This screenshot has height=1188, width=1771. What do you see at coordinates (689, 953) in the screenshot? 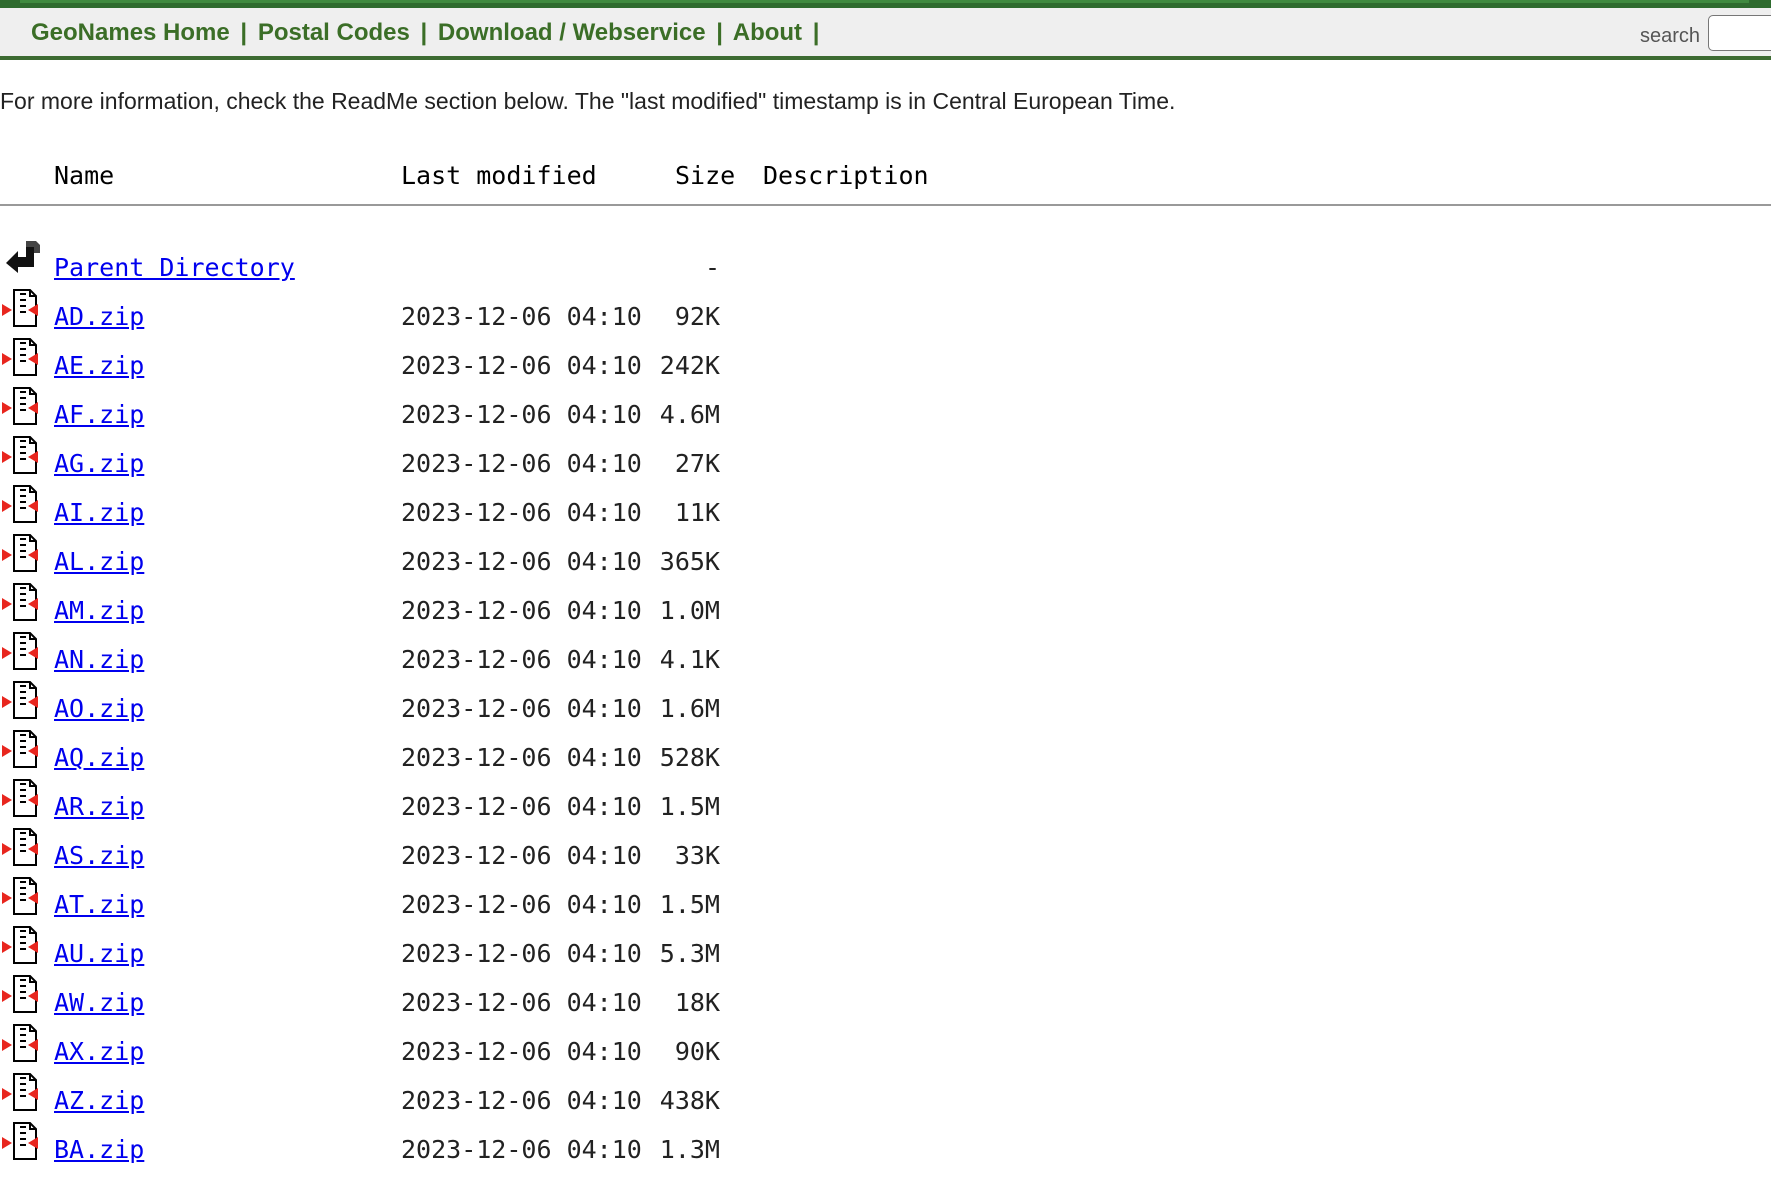
I see `file-size: 5.3M` at bounding box center [689, 953].